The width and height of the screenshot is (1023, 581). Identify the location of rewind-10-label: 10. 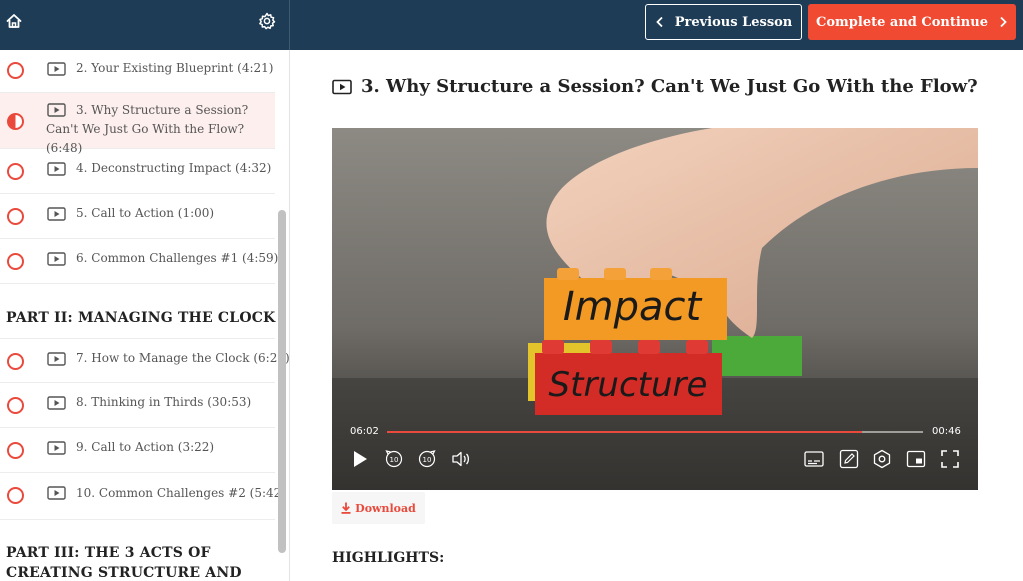
(394, 460).